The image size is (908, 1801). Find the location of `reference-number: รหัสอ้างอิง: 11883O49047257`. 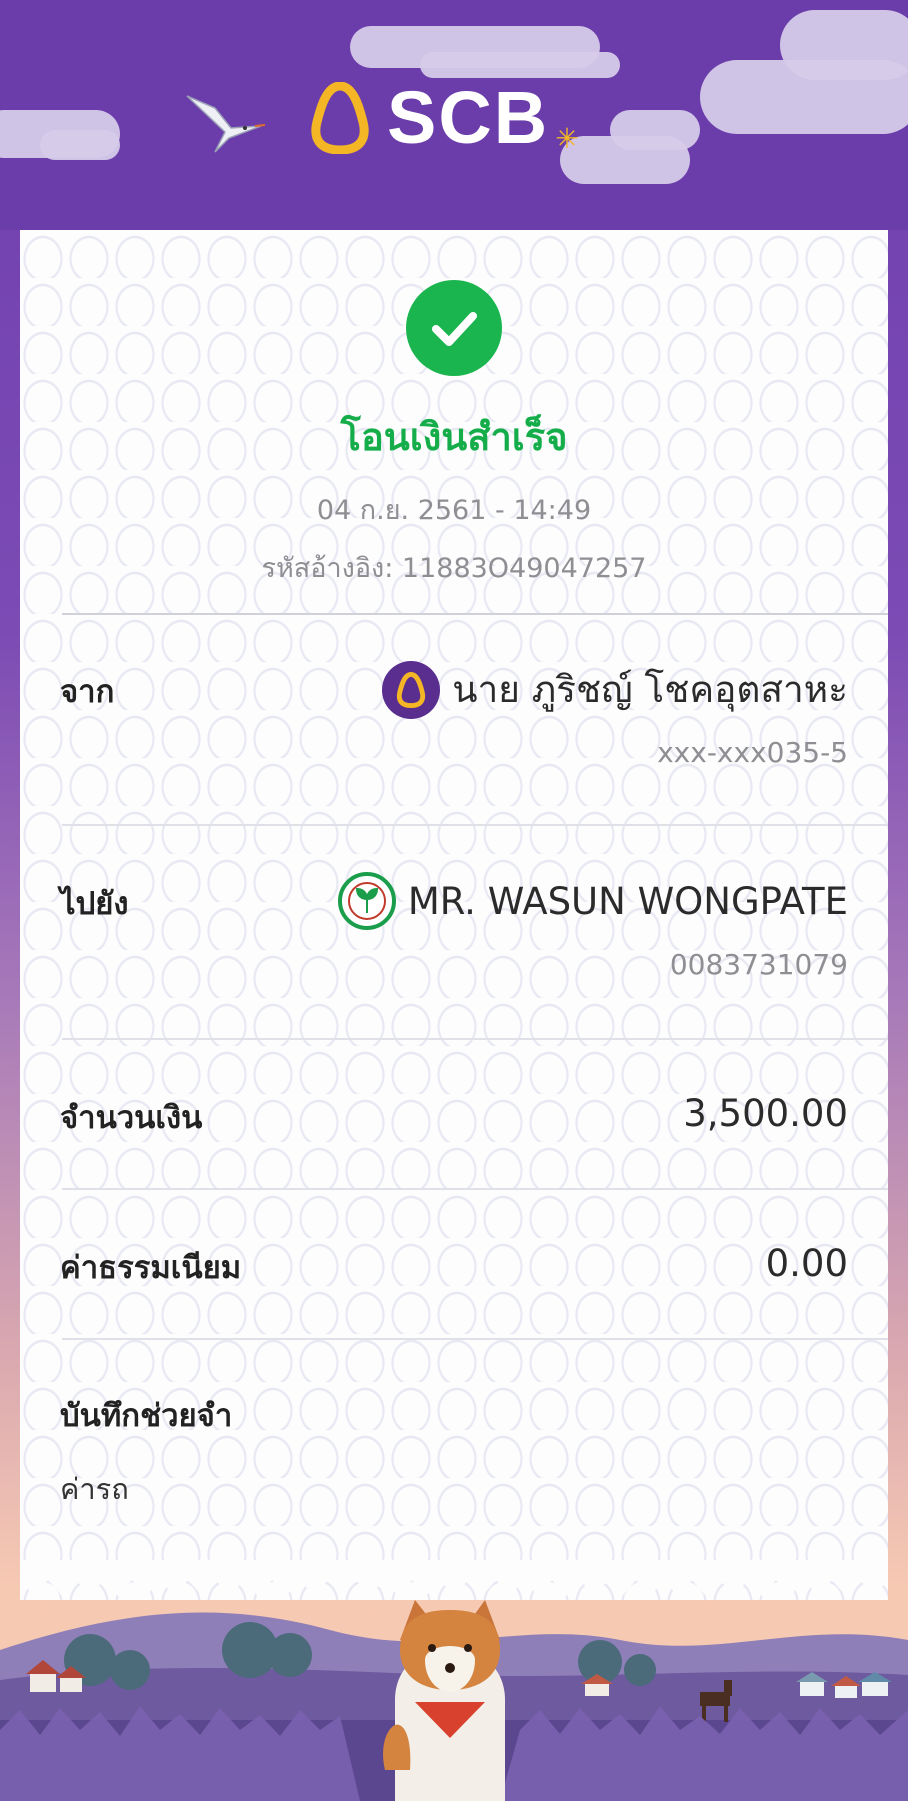

reference-number: รหัสอ้างอิง: 11883O49047257 is located at coordinates (454, 568).